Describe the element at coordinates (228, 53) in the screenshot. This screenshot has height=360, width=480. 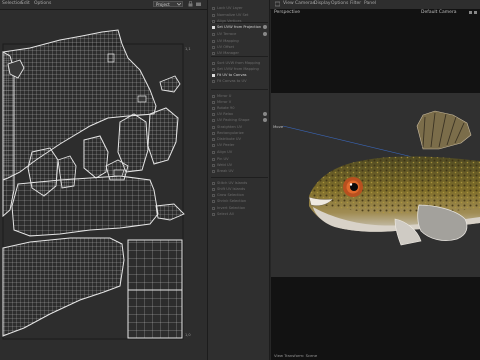
I see `uv-tool-label: UV Manager` at that location.